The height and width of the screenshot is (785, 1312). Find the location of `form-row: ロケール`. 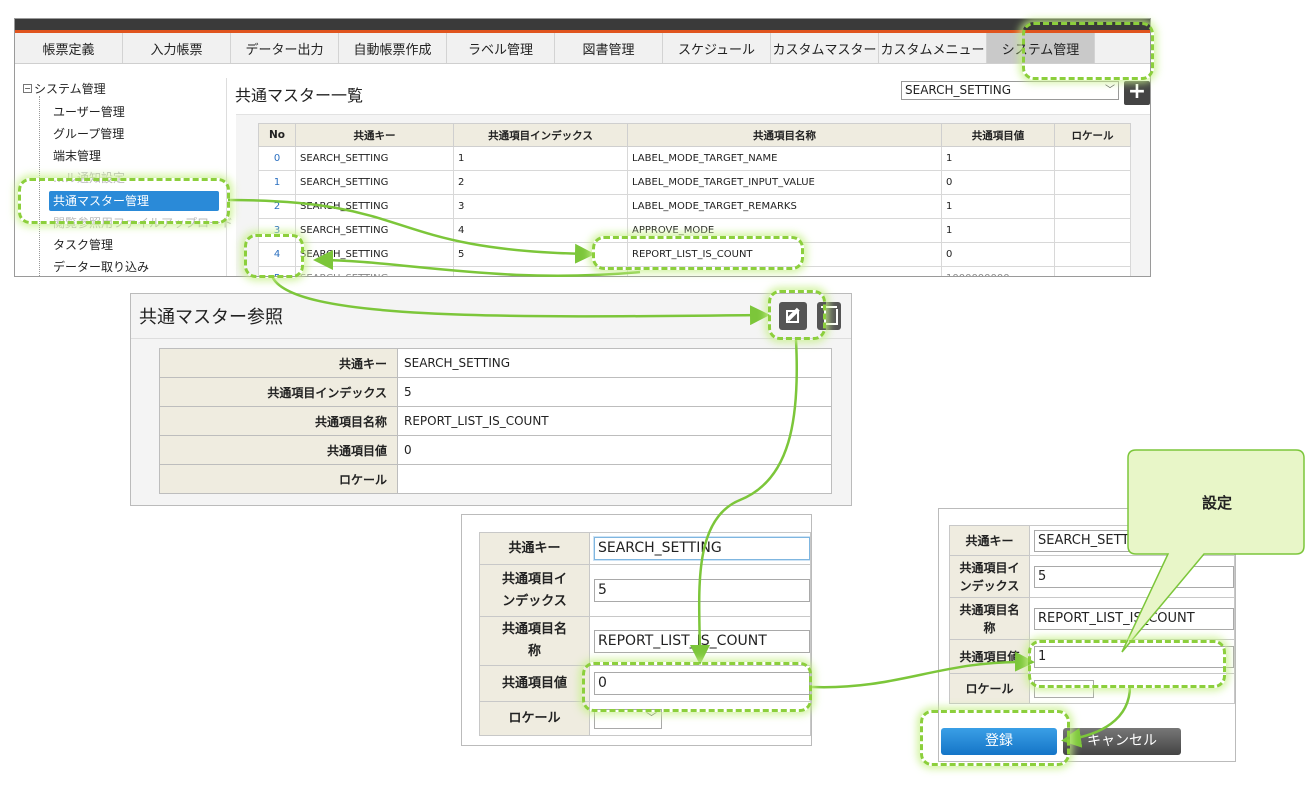

form-row: ロケール is located at coordinates (1092, 688).